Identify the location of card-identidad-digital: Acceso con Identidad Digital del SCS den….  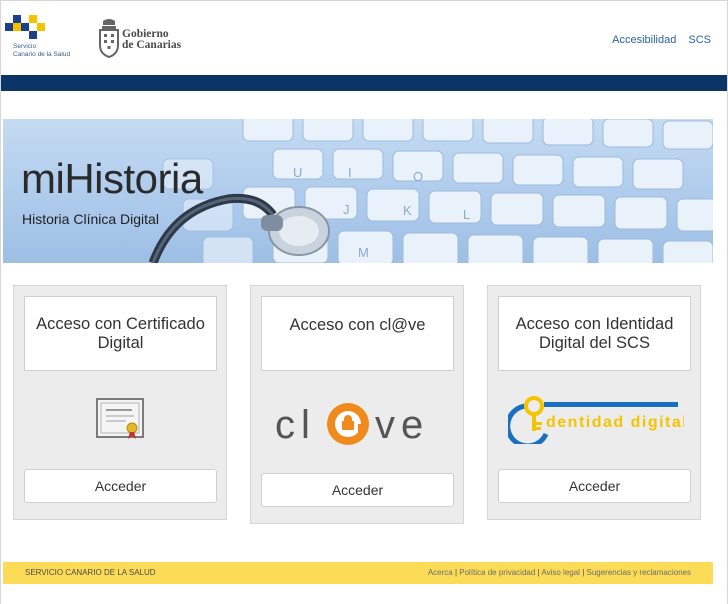
(594, 402).